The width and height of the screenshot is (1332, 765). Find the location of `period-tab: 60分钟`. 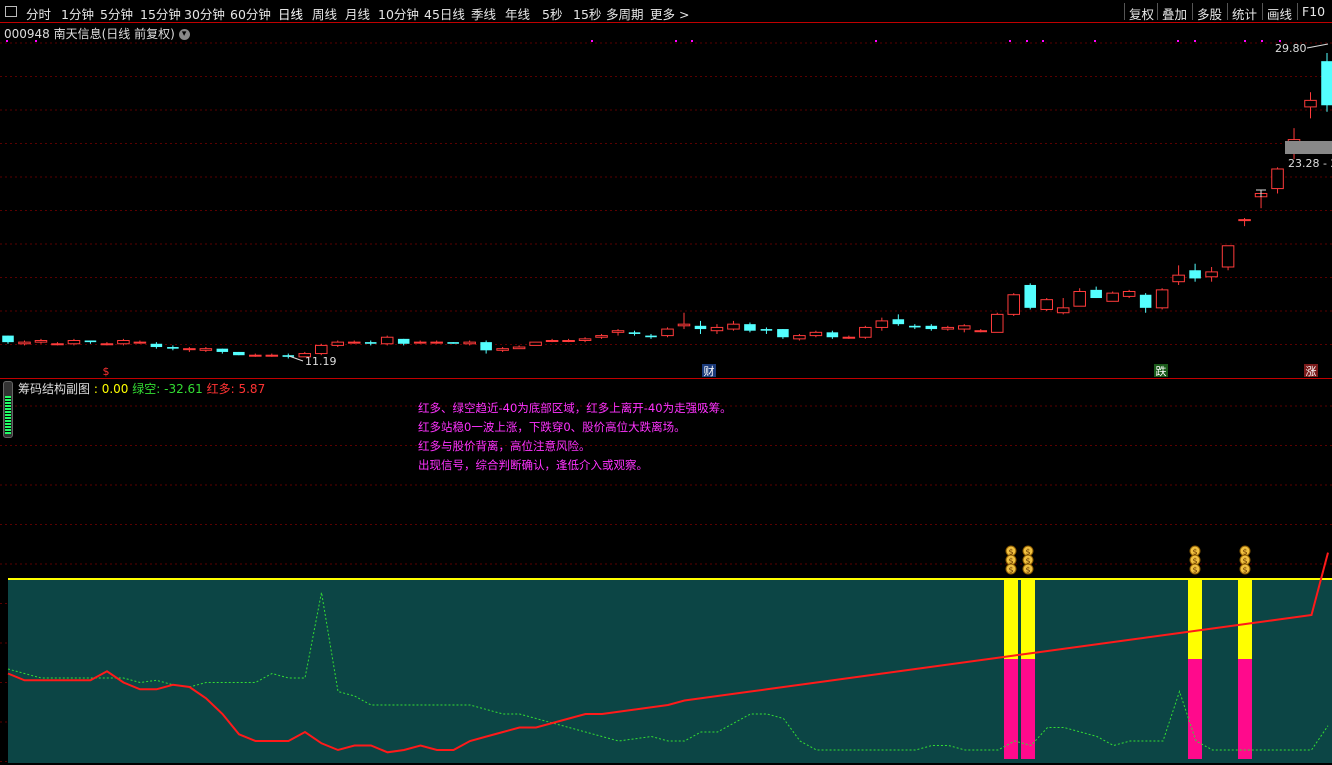

period-tab: 60分钟 is located at coordinates (250, 13).